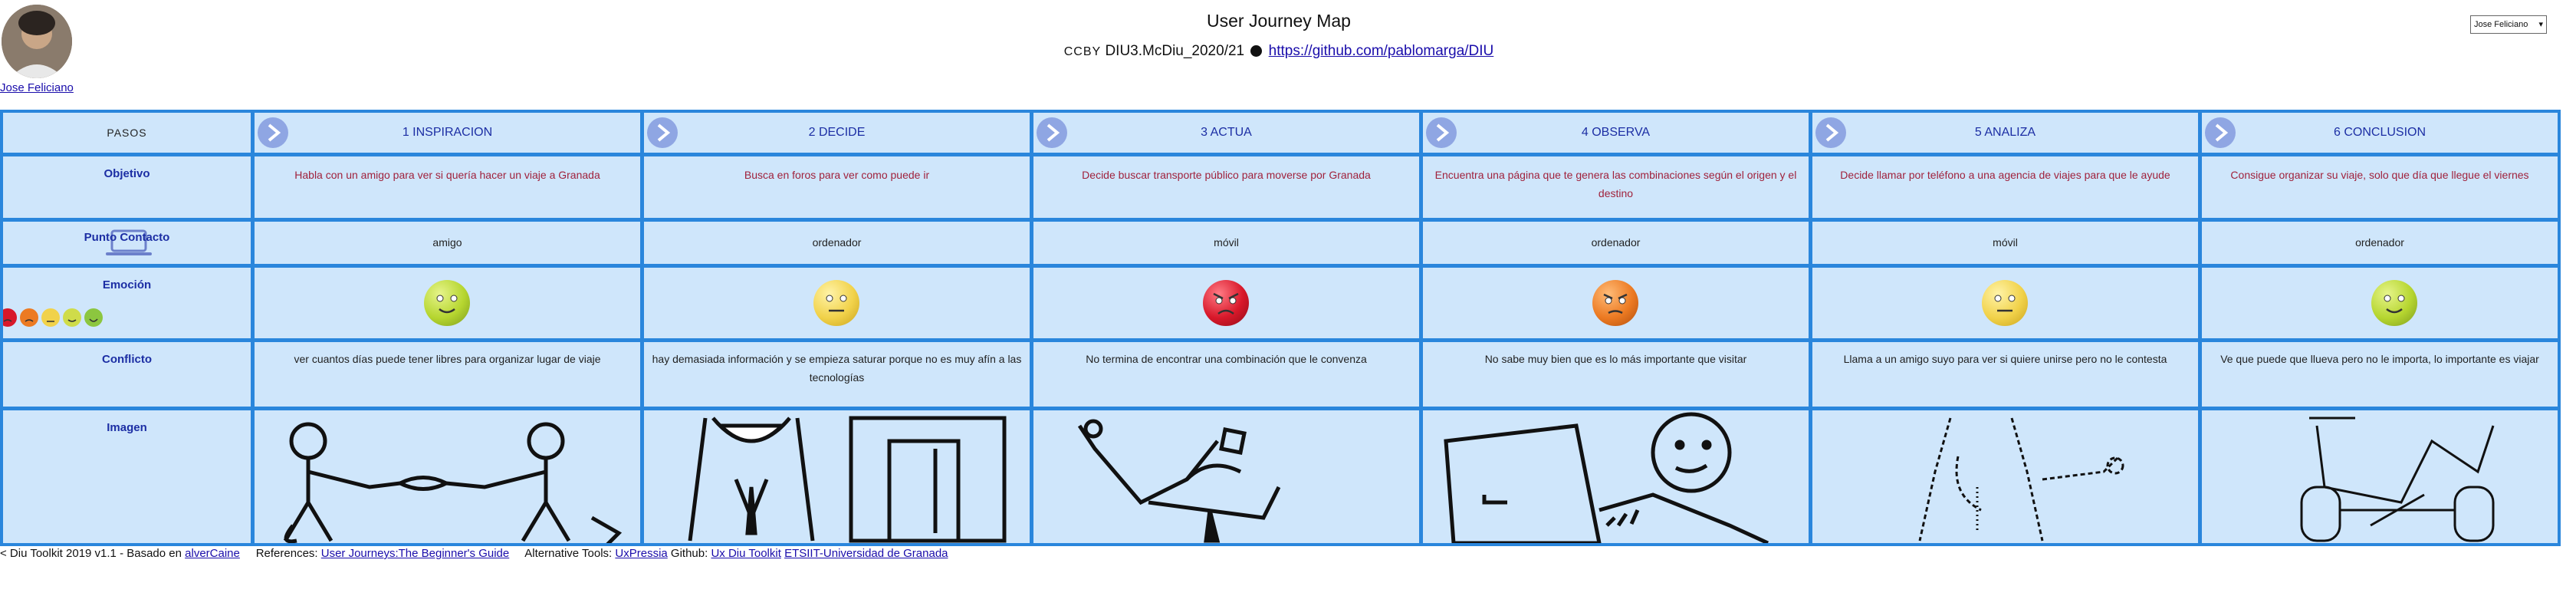  I want to click on repo-link: https://github.com/pablomarga/DIU, so click(1382, 51).